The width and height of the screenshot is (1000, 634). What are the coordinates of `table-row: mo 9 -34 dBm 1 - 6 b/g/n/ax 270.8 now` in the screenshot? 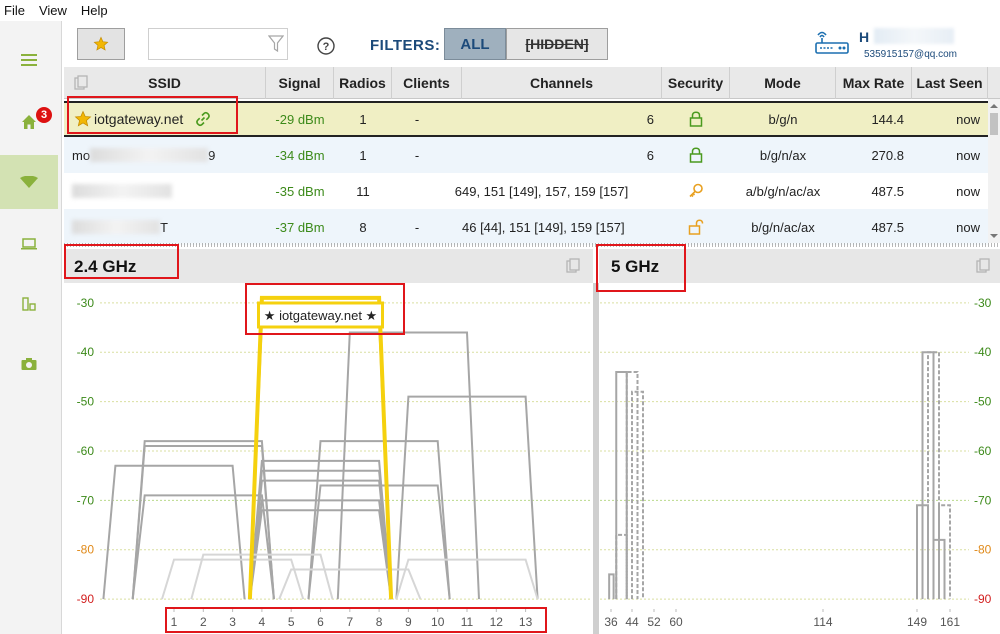 It's located at (526, 155).